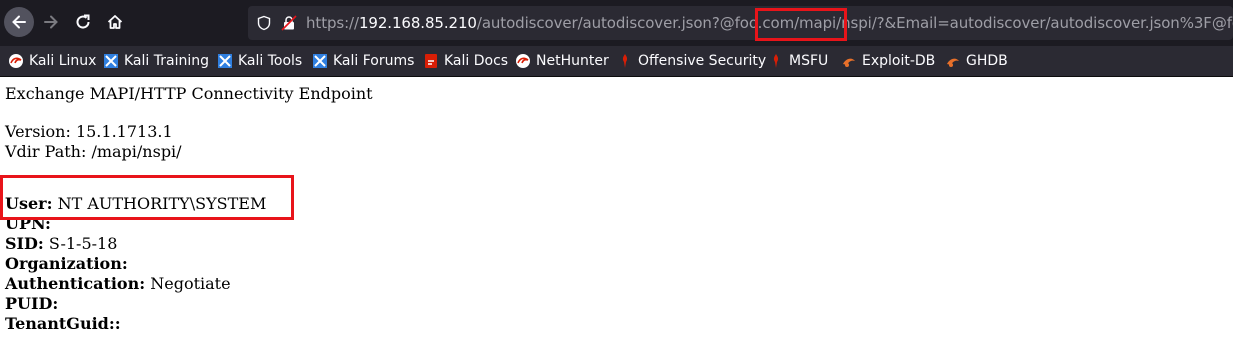 The image size is (1233, 357). Describe the element at coordinates (417, 23) in the screenshot. I see `url-host: 192.168.85.210` at that location.